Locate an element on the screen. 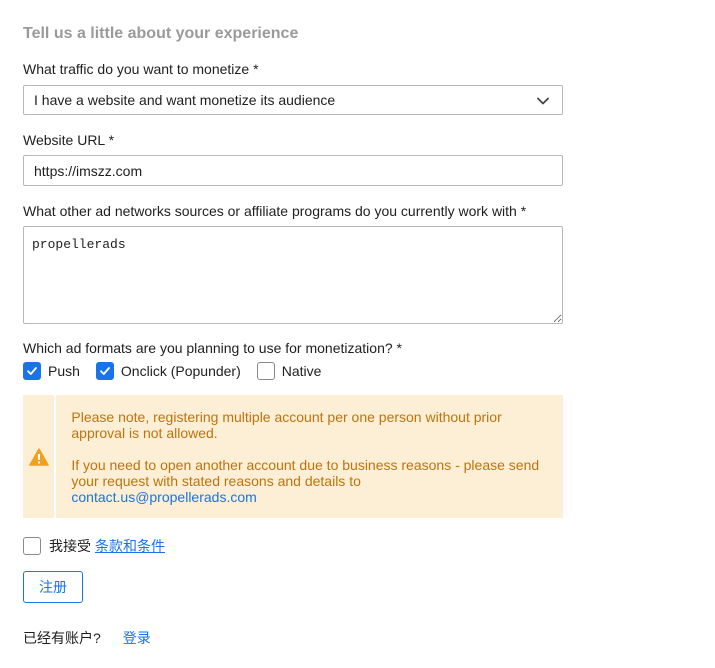 This screenshot has height=668, width=715. format-native-label: Native is located at coordinates (301, 371).